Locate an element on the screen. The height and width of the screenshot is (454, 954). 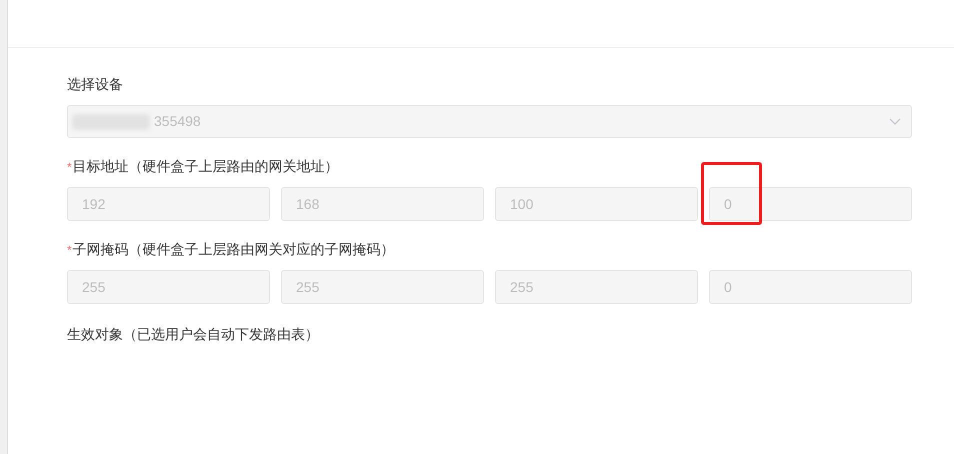
field-label: 生效对象（已选用户会自动下发路由表） is located at coordinates (193, 334).